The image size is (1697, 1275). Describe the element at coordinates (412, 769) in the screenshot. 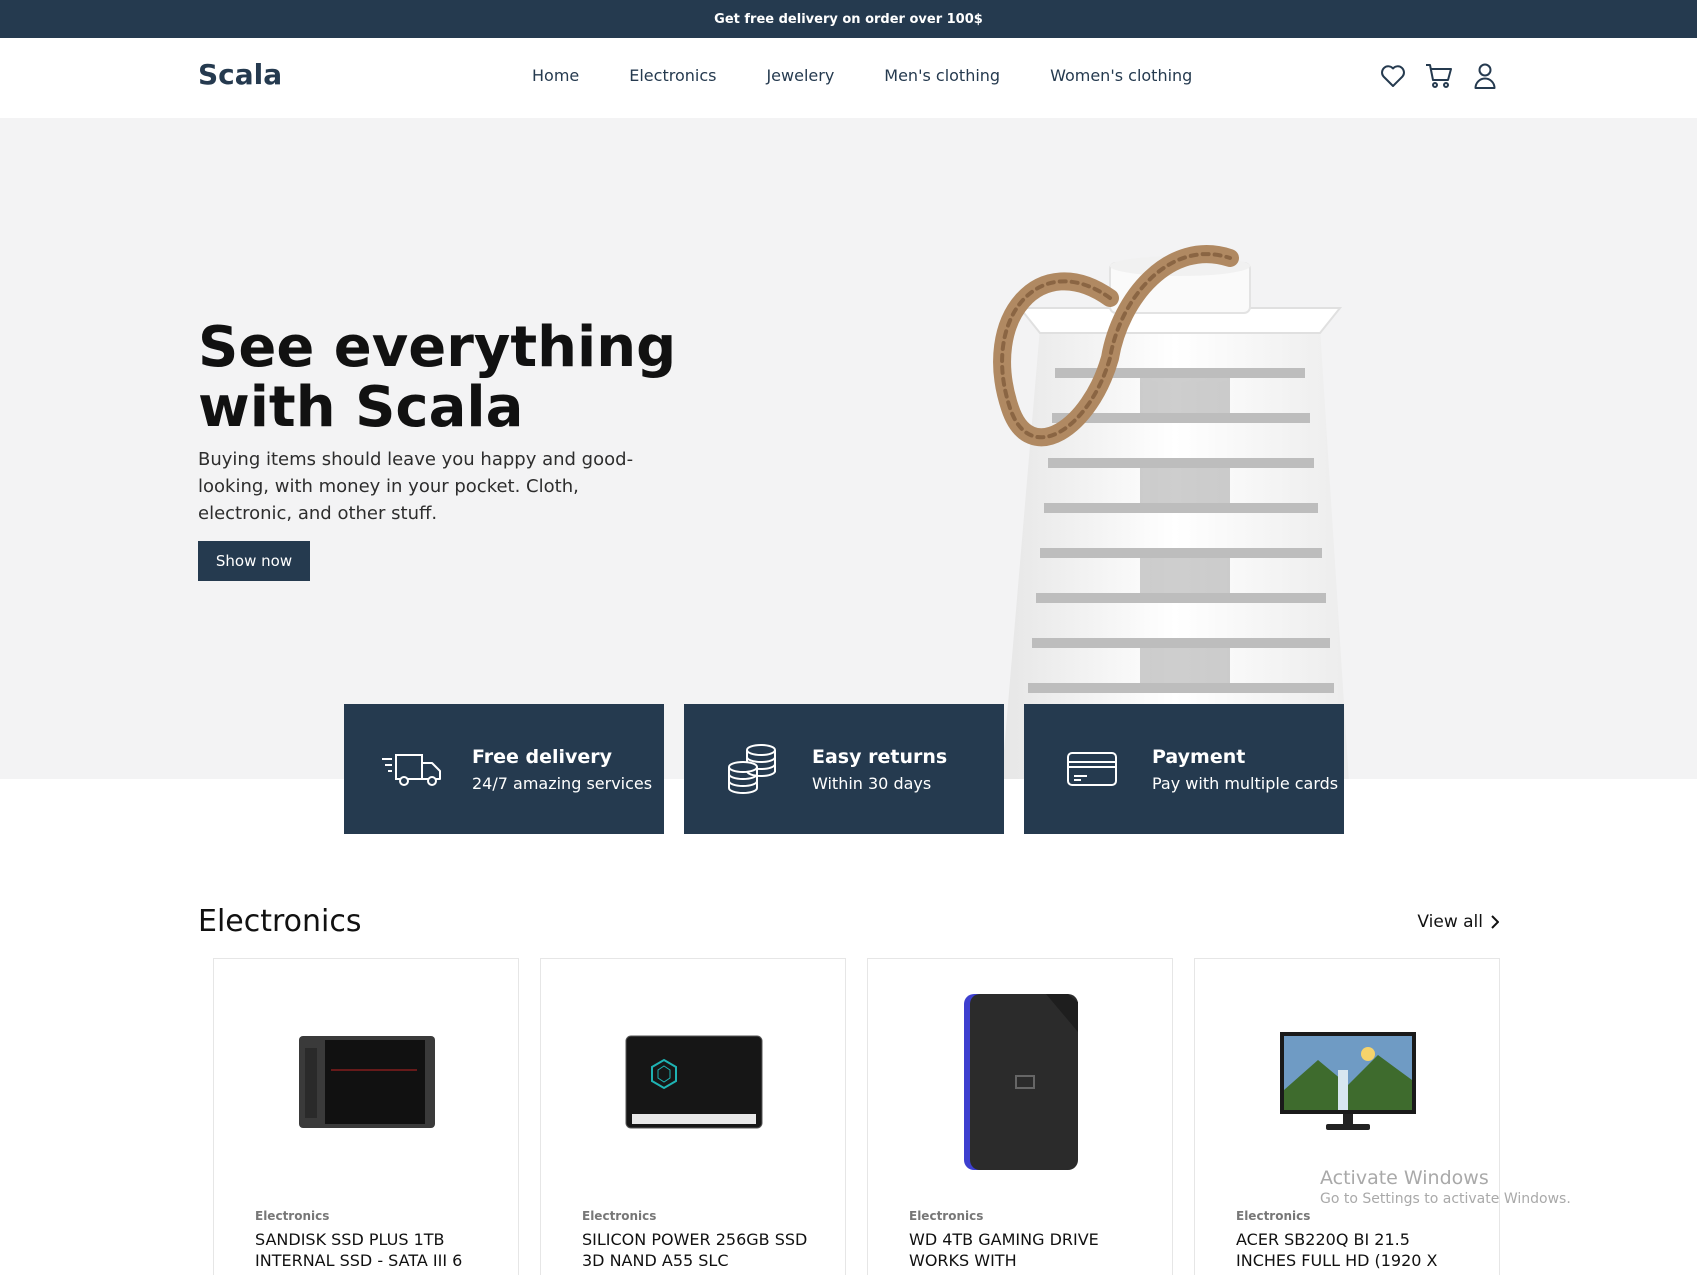

I see `delivery-truck-icon` at that location.